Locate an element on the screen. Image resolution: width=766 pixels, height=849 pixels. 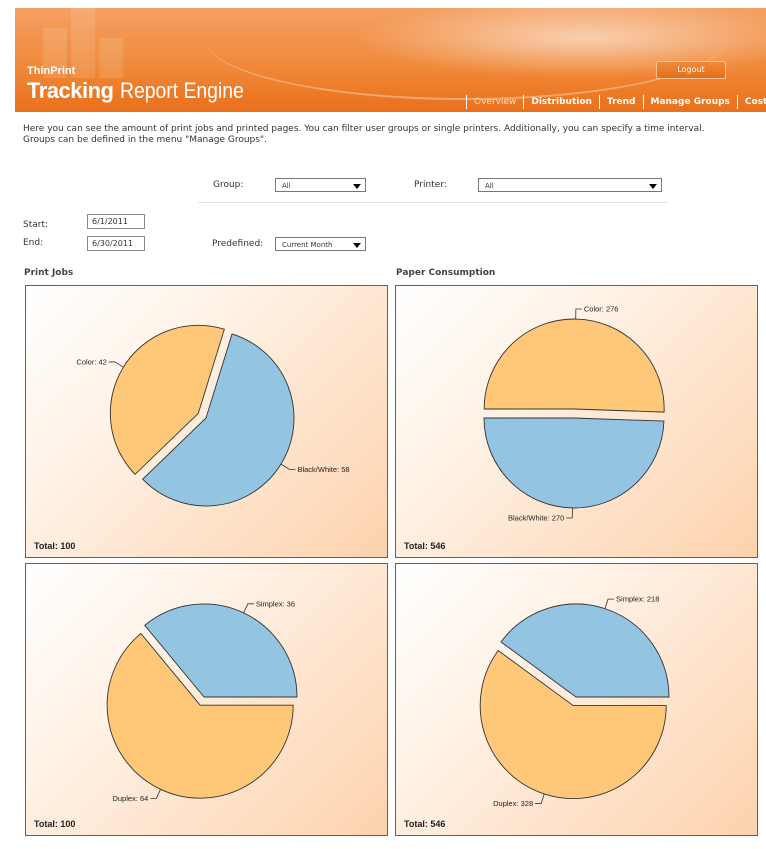
predefined-label: Predefined: is located at coordinates (238, 244).